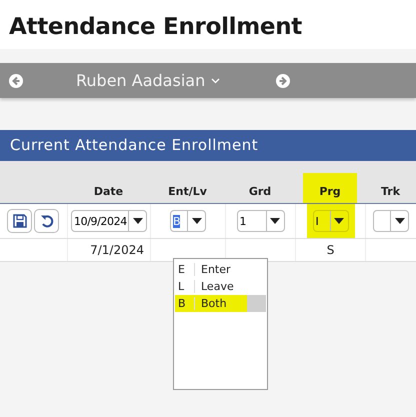 The width and height of the screenshot is (416, 417). Describe the element at coordinates (208, 24) in the screenshot. I see `page-title: Attendance Enrollment` at that location.